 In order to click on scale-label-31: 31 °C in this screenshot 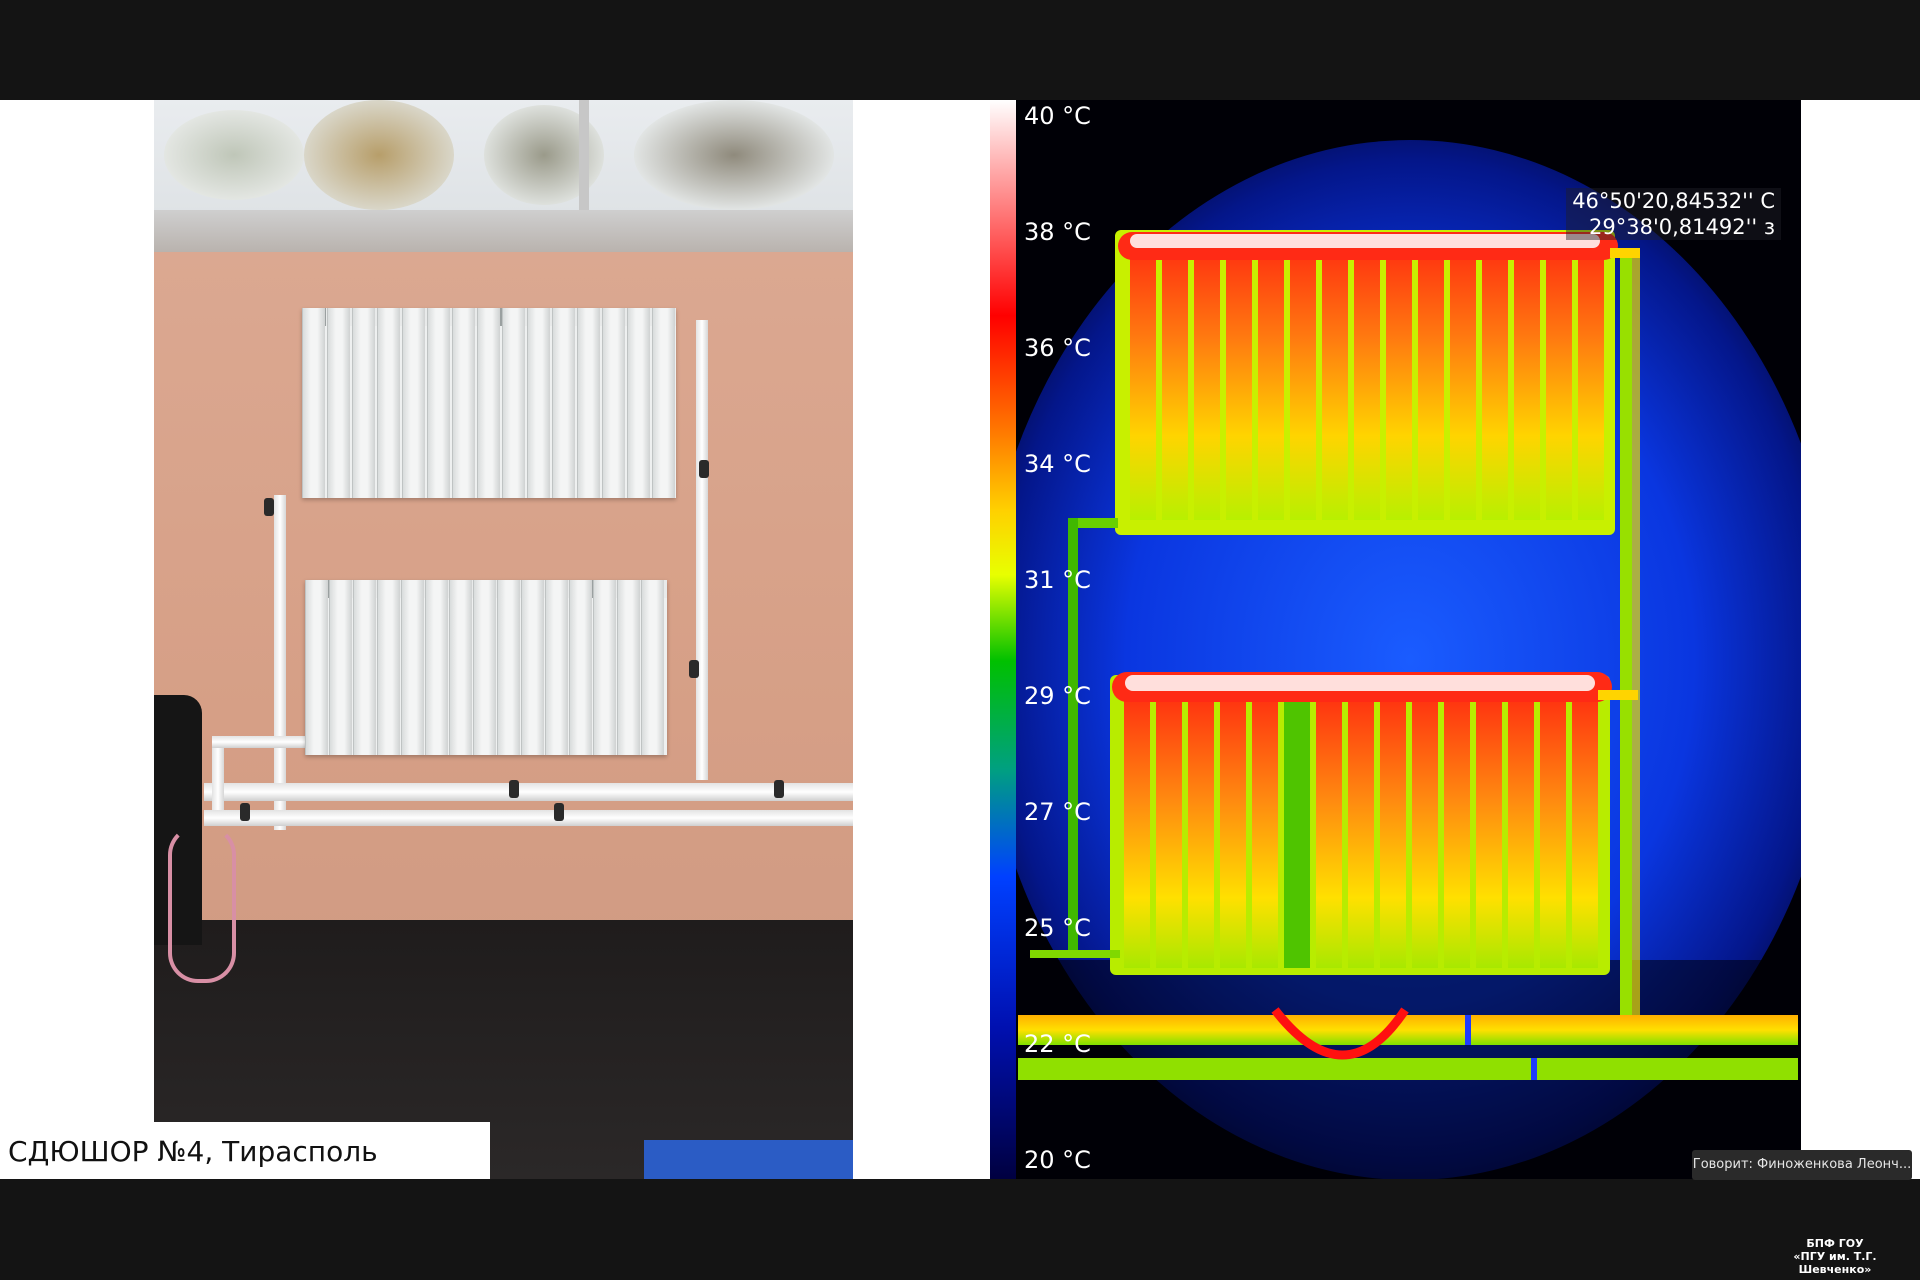, I will do `click(1057, 580)`.